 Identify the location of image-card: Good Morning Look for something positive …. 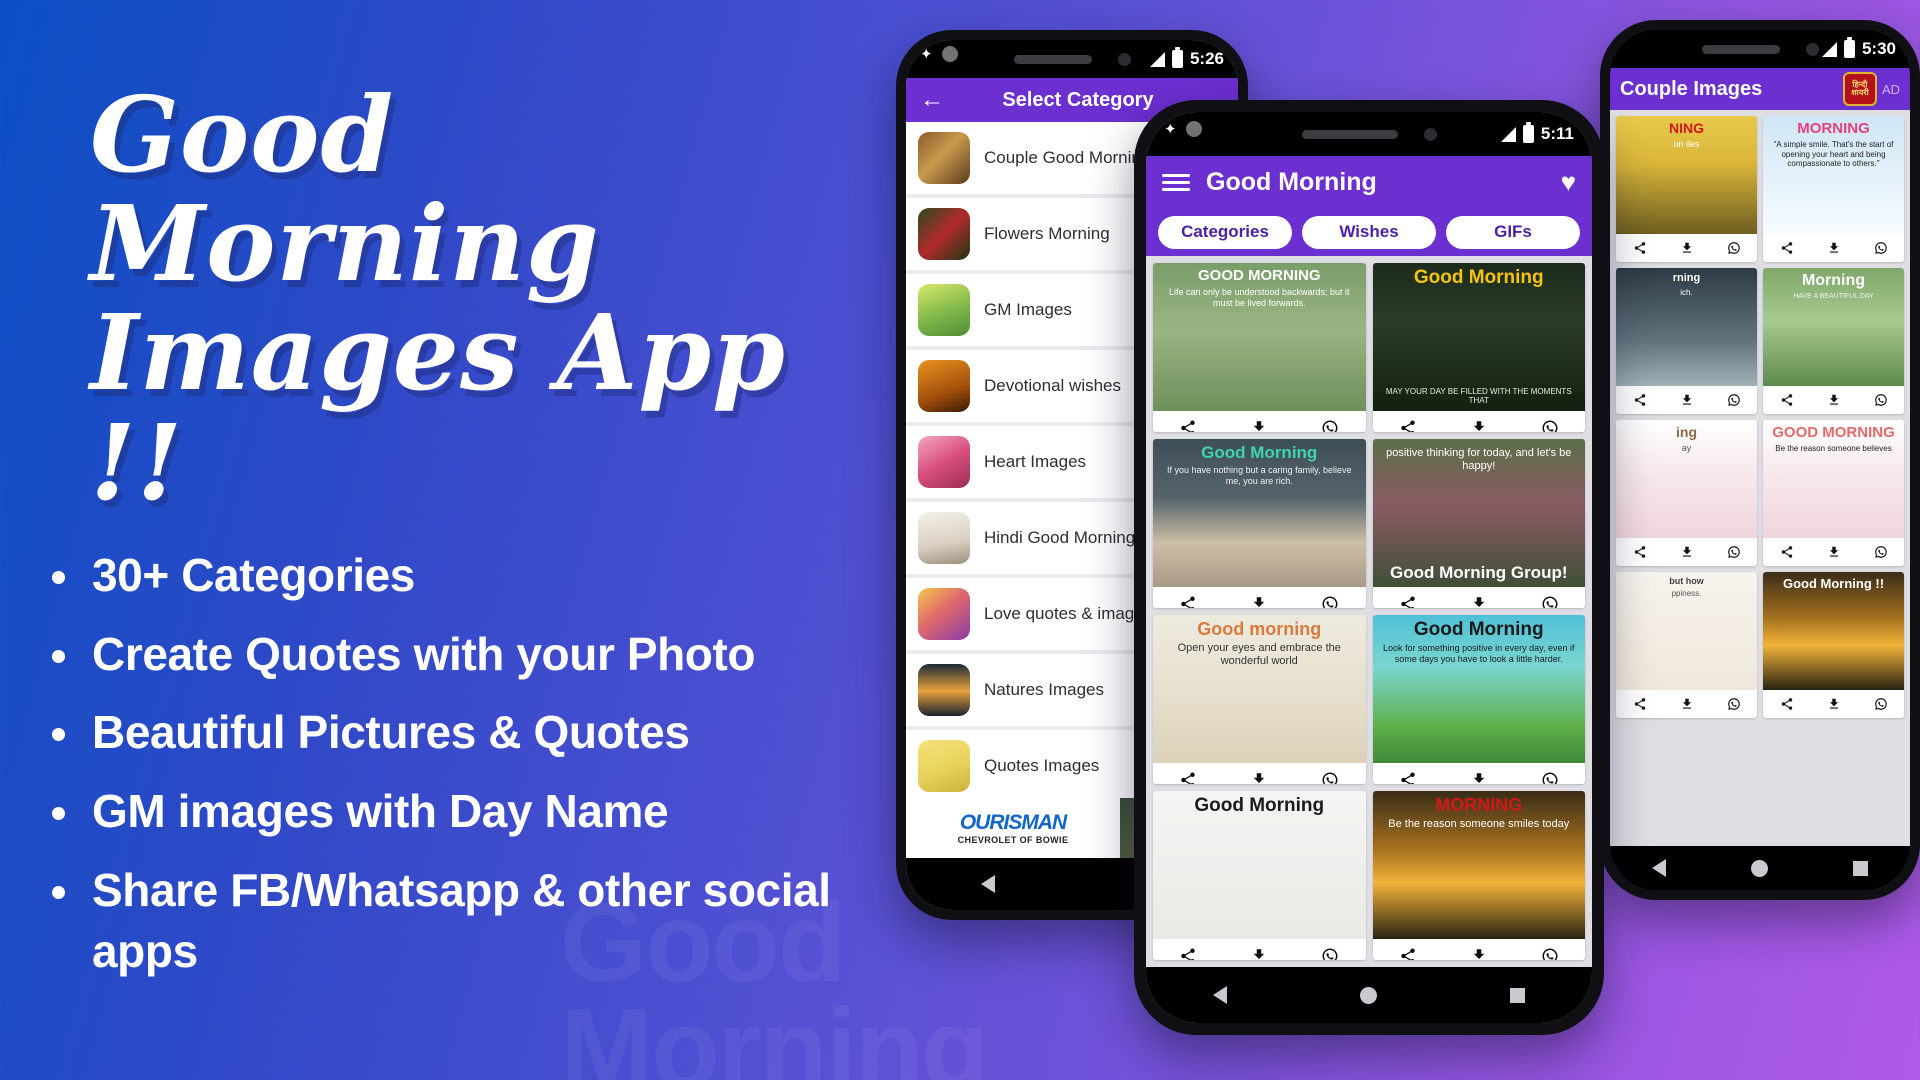
(1478, 699).